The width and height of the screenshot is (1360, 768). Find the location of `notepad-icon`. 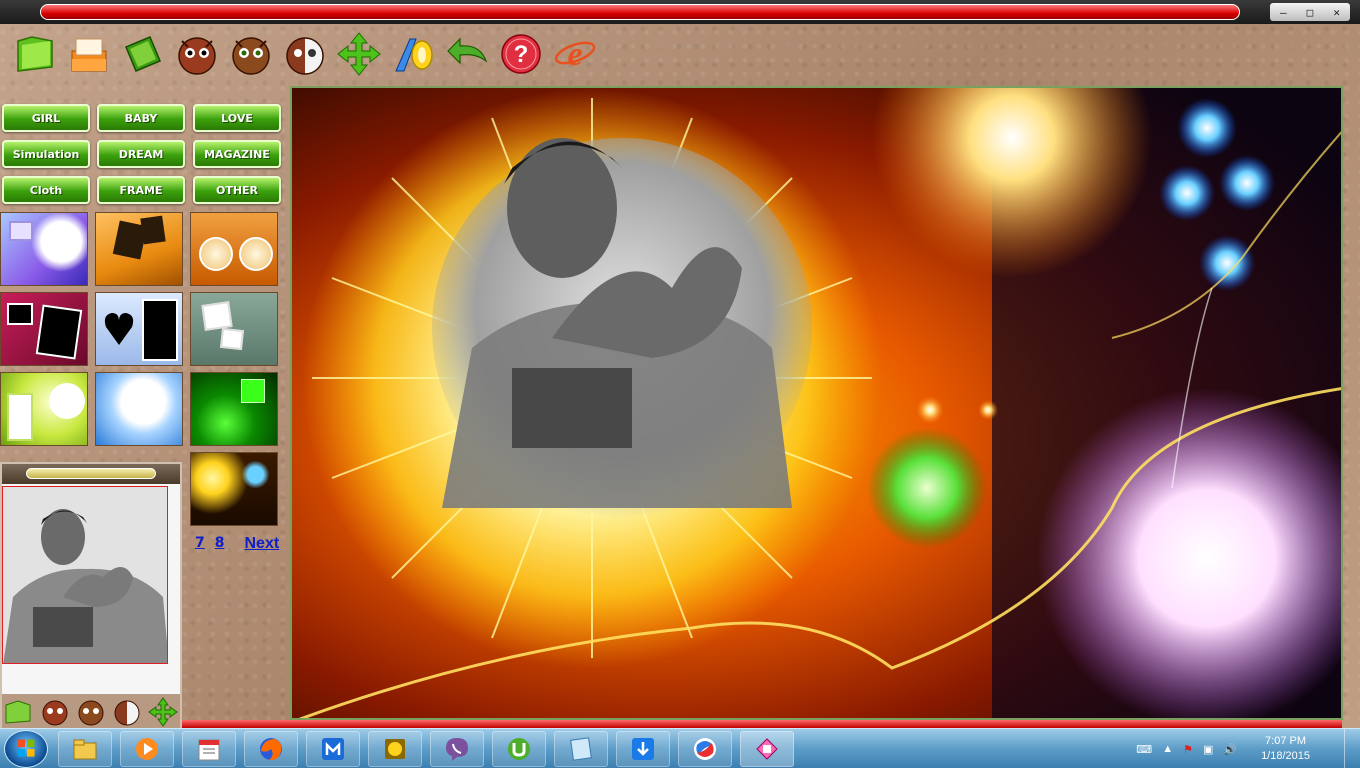

notepad-icon is located at coordinates (581, 749).